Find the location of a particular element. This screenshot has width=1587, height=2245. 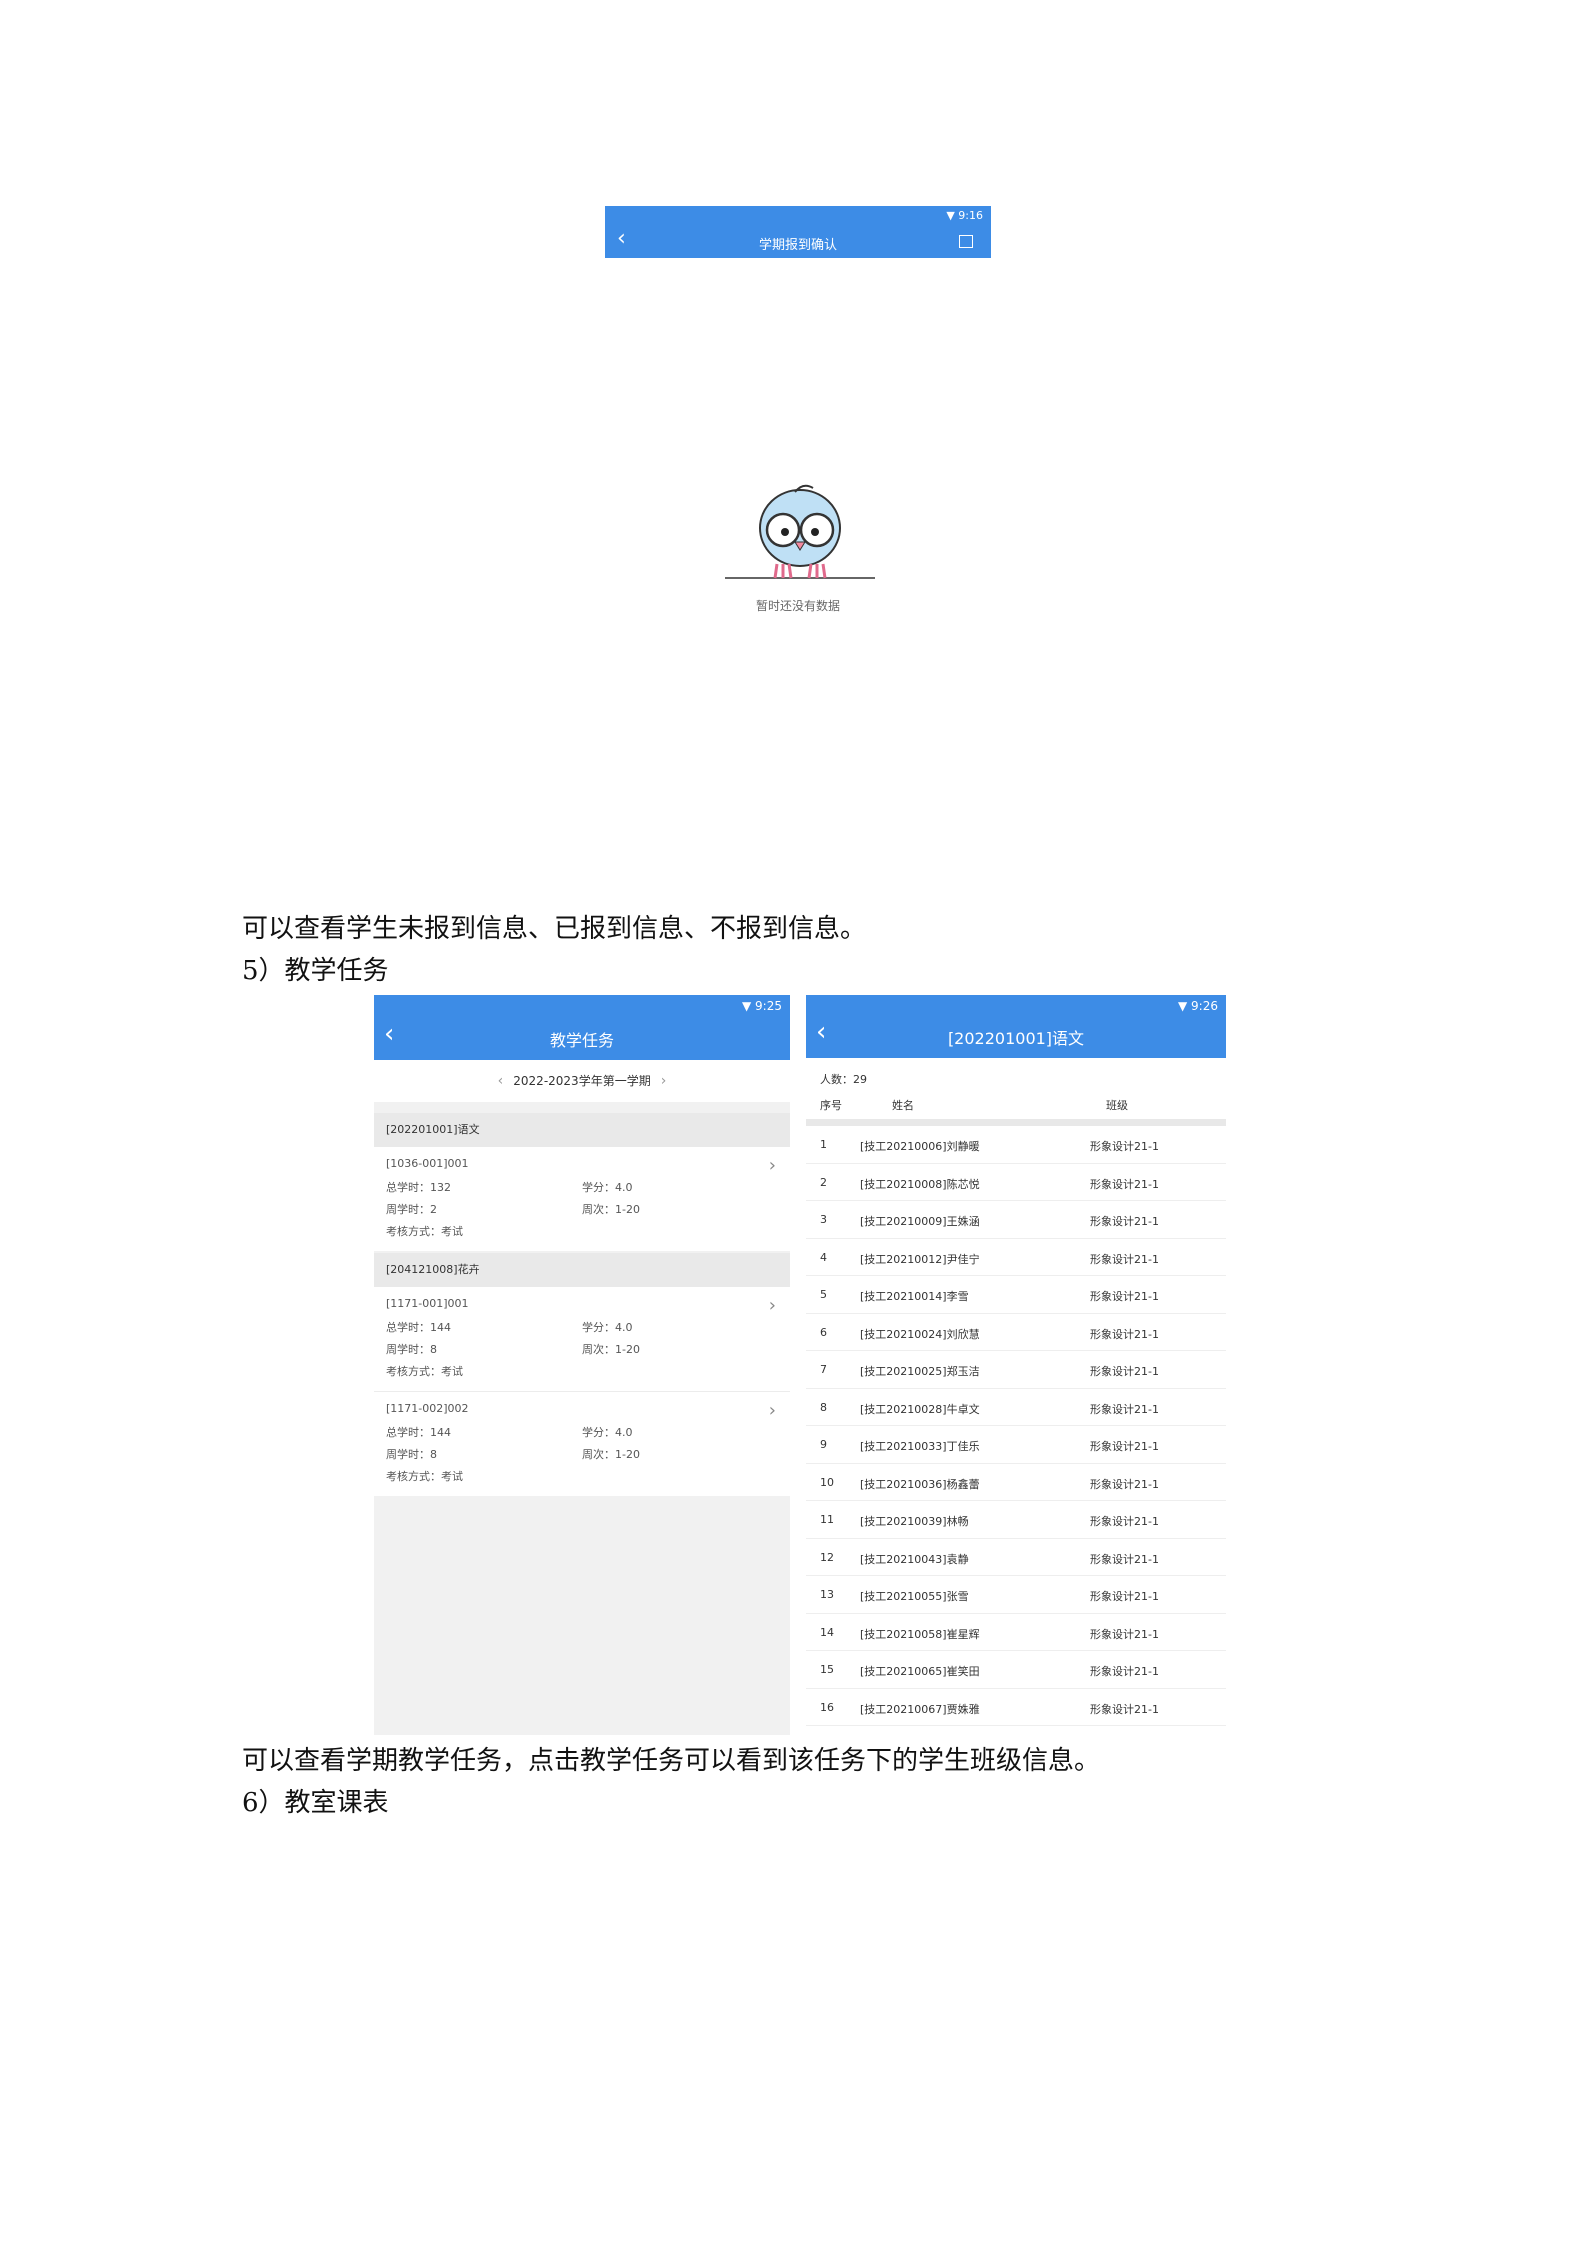

row-index: 3 is located at coordinates (823, 1219).